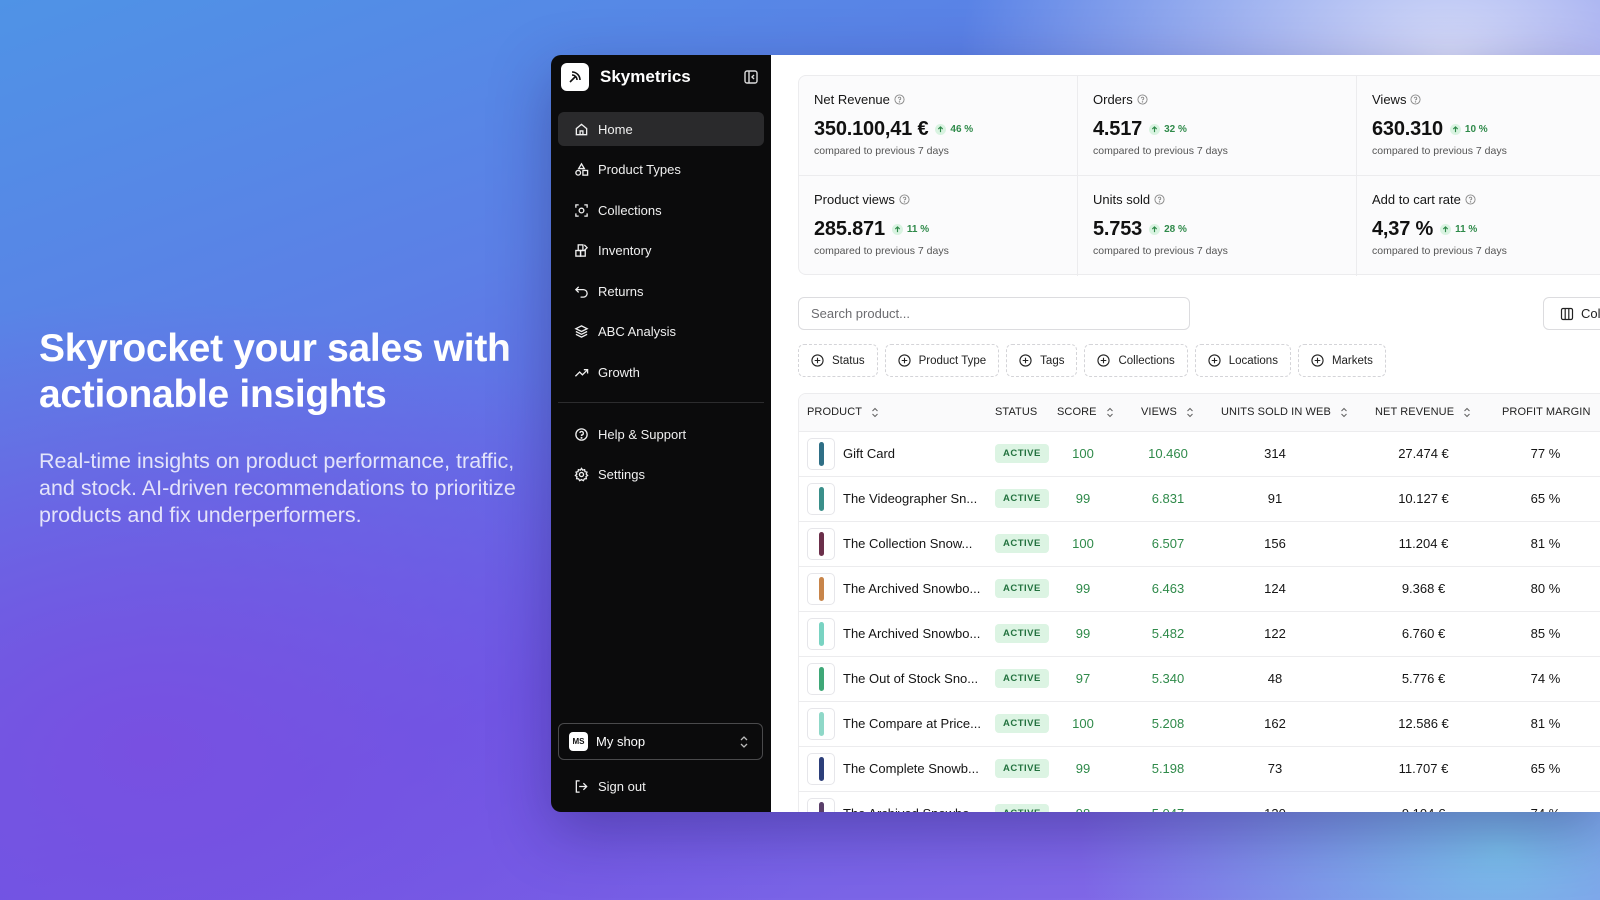 This screenshot has height=900, width=1600. I want to click on filter-markets: Markets, so click(1341, 360).